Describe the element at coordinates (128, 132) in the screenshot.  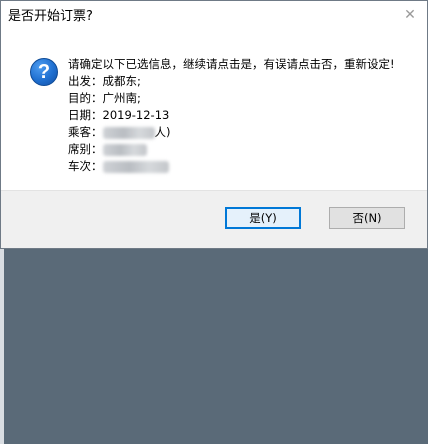
I see `passenger-redacted` at that location.